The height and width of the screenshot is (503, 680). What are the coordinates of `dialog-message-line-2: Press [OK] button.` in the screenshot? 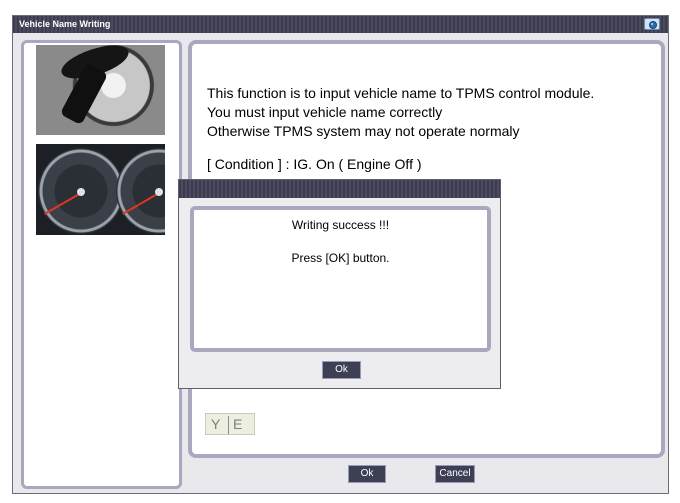 It's located at (340, 258).